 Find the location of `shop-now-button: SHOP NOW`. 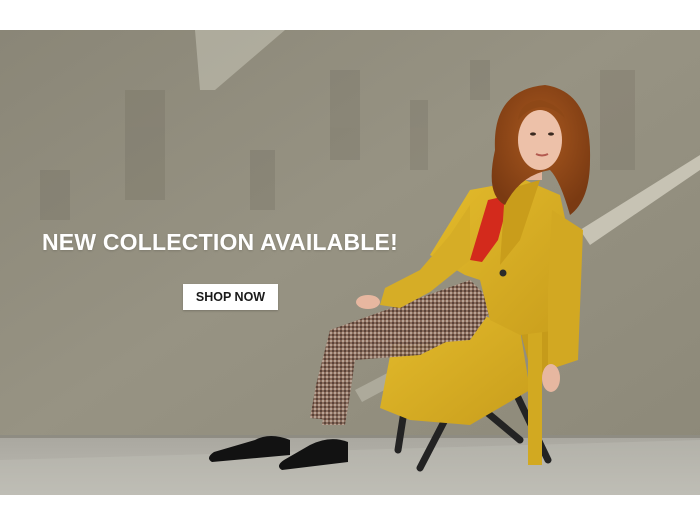

shop-now-button: SHOP NOW is located at coordinates (230, 297).